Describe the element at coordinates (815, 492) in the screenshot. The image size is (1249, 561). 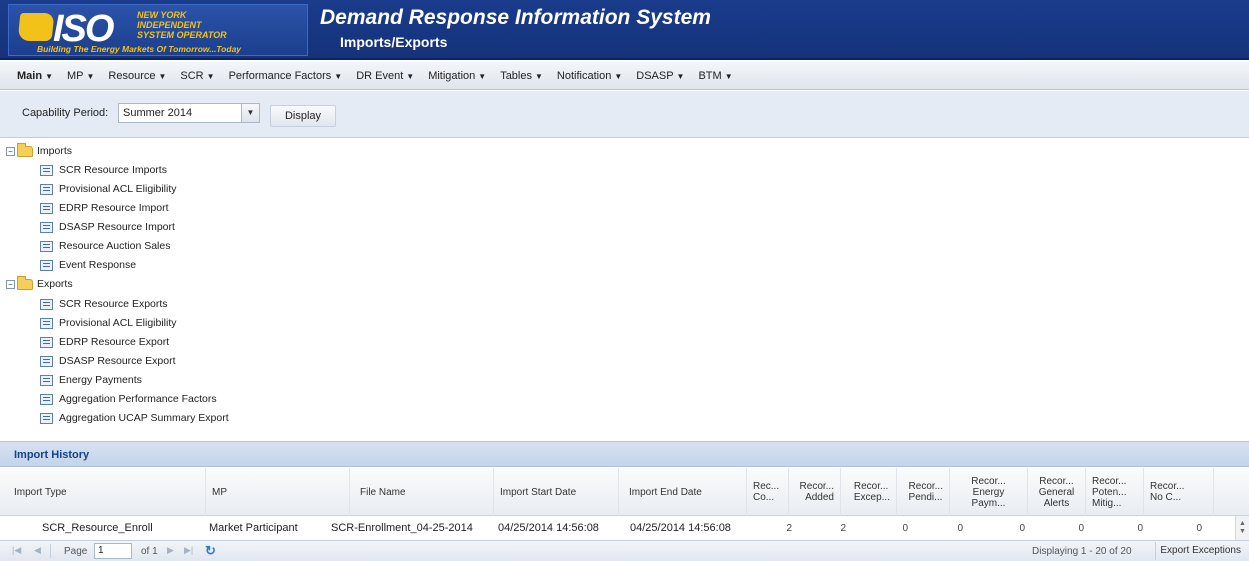
I see `col-records-added: Recor... Added` at that location.